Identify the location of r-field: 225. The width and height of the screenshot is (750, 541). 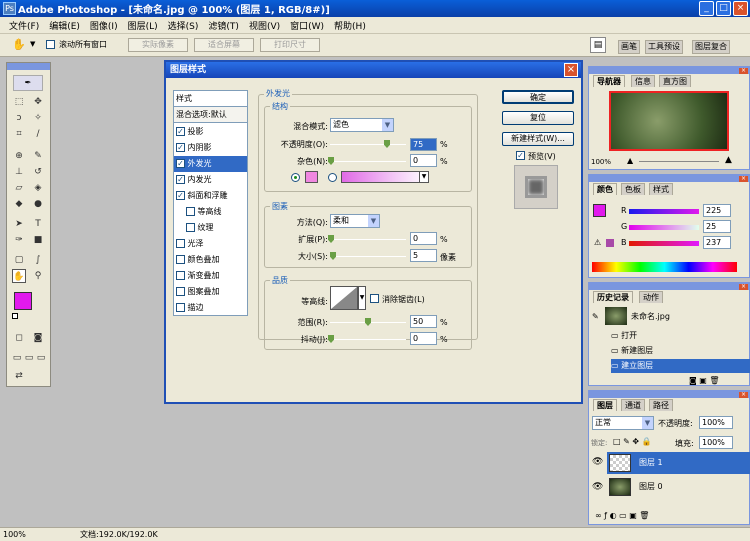
(717, 210).